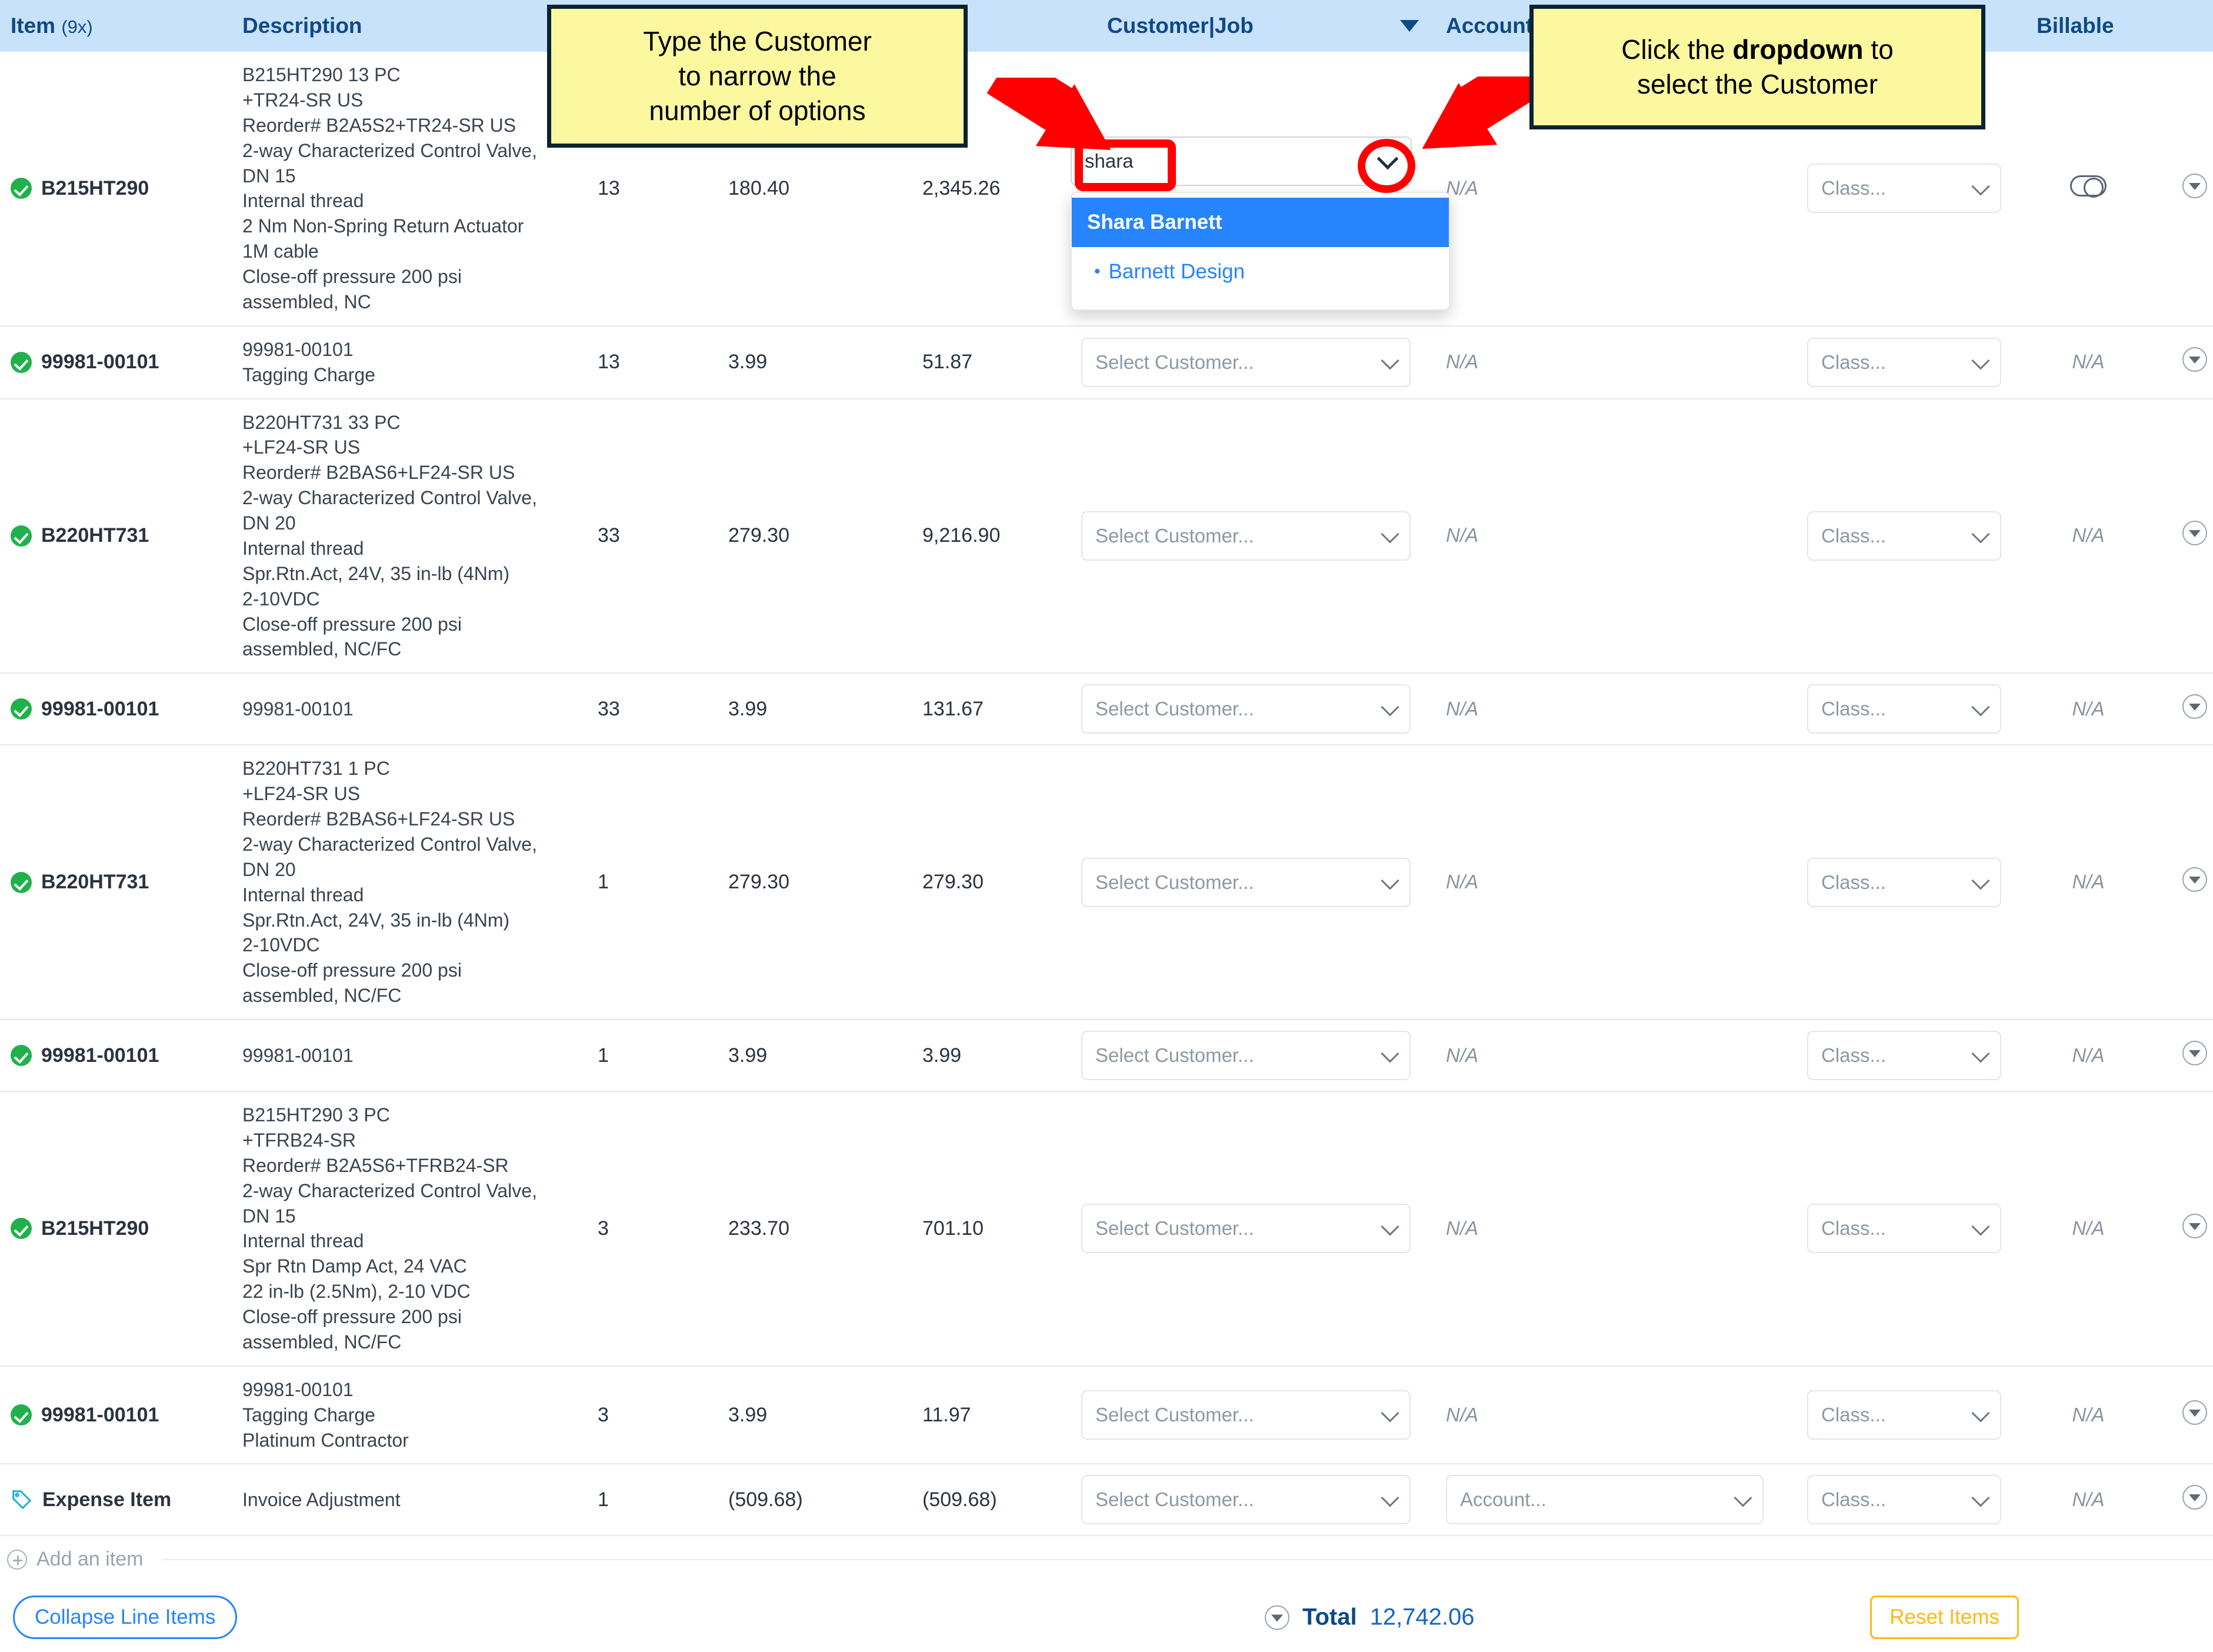  Describe the element at coordinates (125, 1618) in the screenshot. I see `collapse-line-items-button: Collapse Line Items` at that location.